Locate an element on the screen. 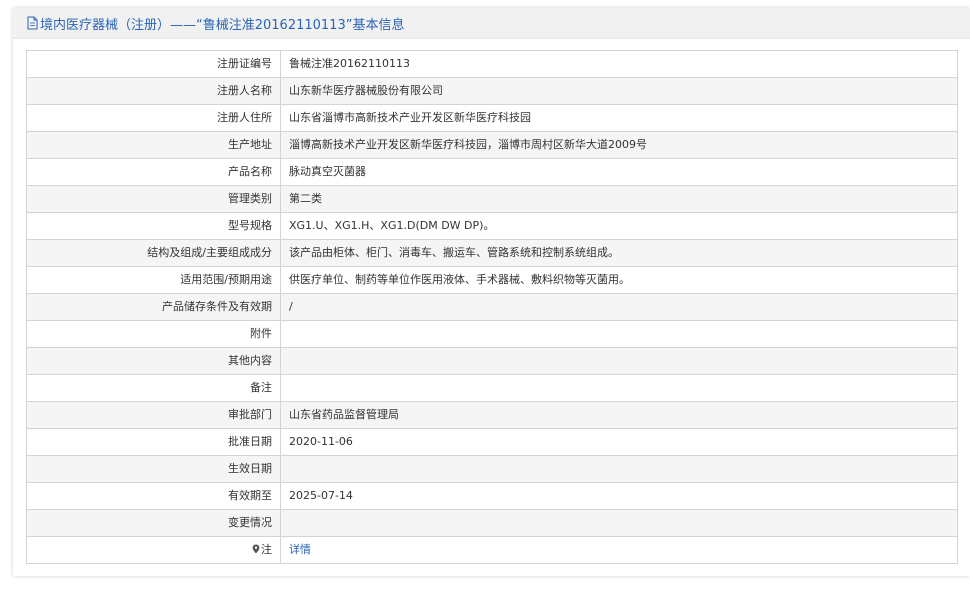  table-row: 审批部门 山东省药品监督管理局 is located at coordinates (492, 415).